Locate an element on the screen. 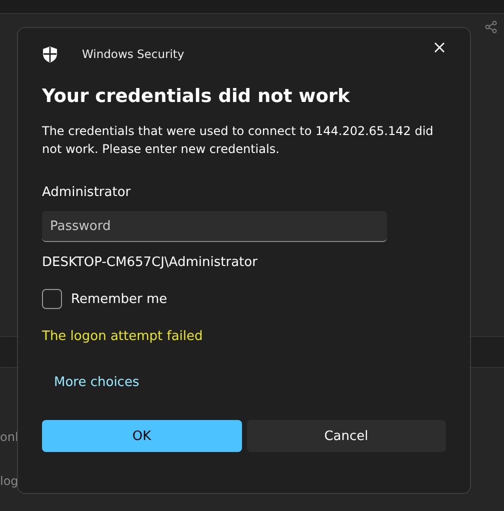 This screenshot has height=511, width=504. close-icon is located at coordinates (439, 47).